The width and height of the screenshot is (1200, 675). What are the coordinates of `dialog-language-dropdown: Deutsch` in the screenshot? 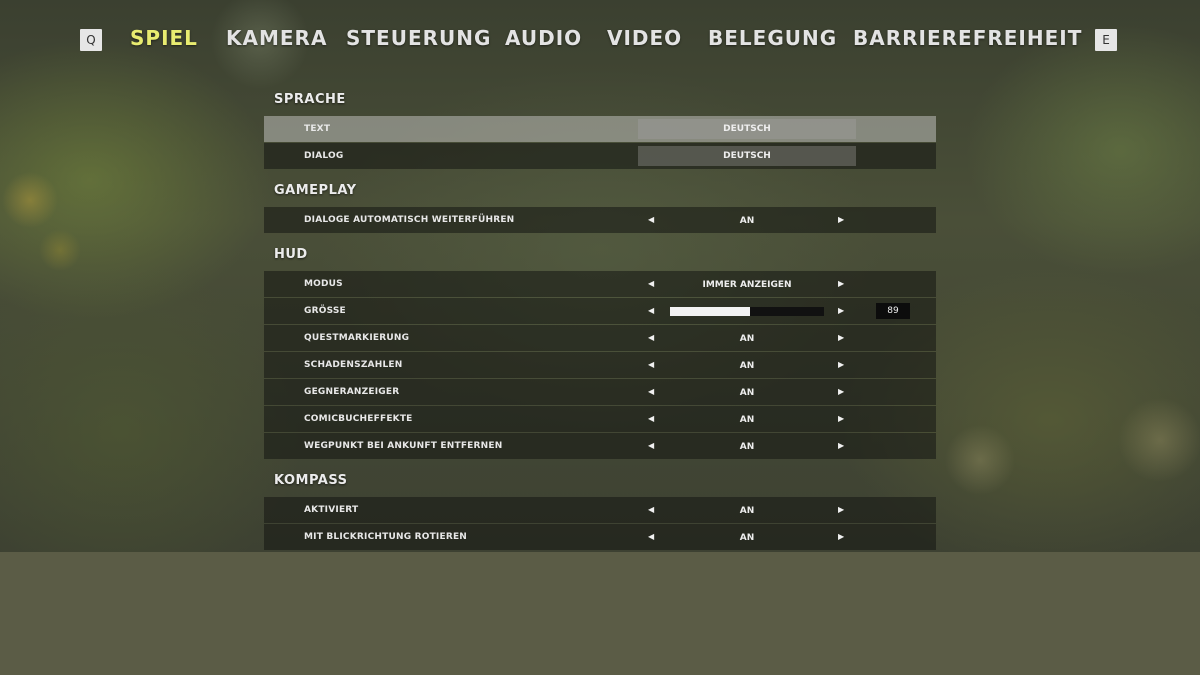 It's located at (747, 156).